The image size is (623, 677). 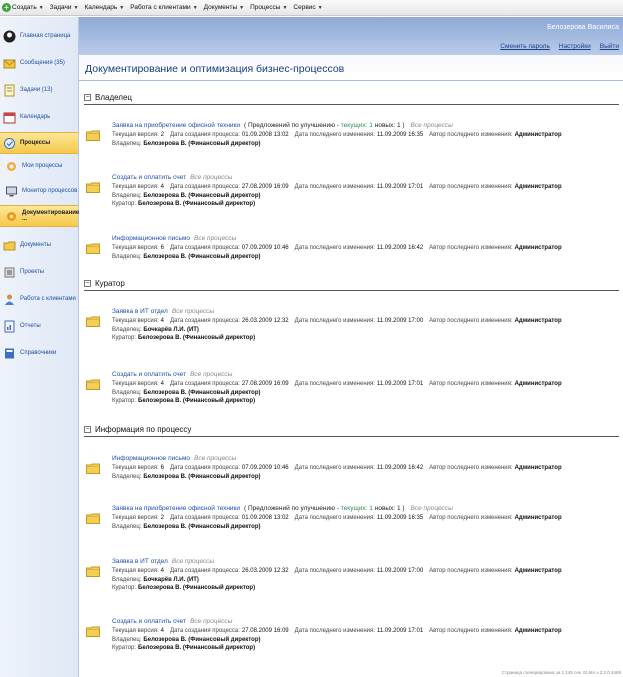 I want to click on sidebar-item-processes: Процессы, so click(x=39, y=143).